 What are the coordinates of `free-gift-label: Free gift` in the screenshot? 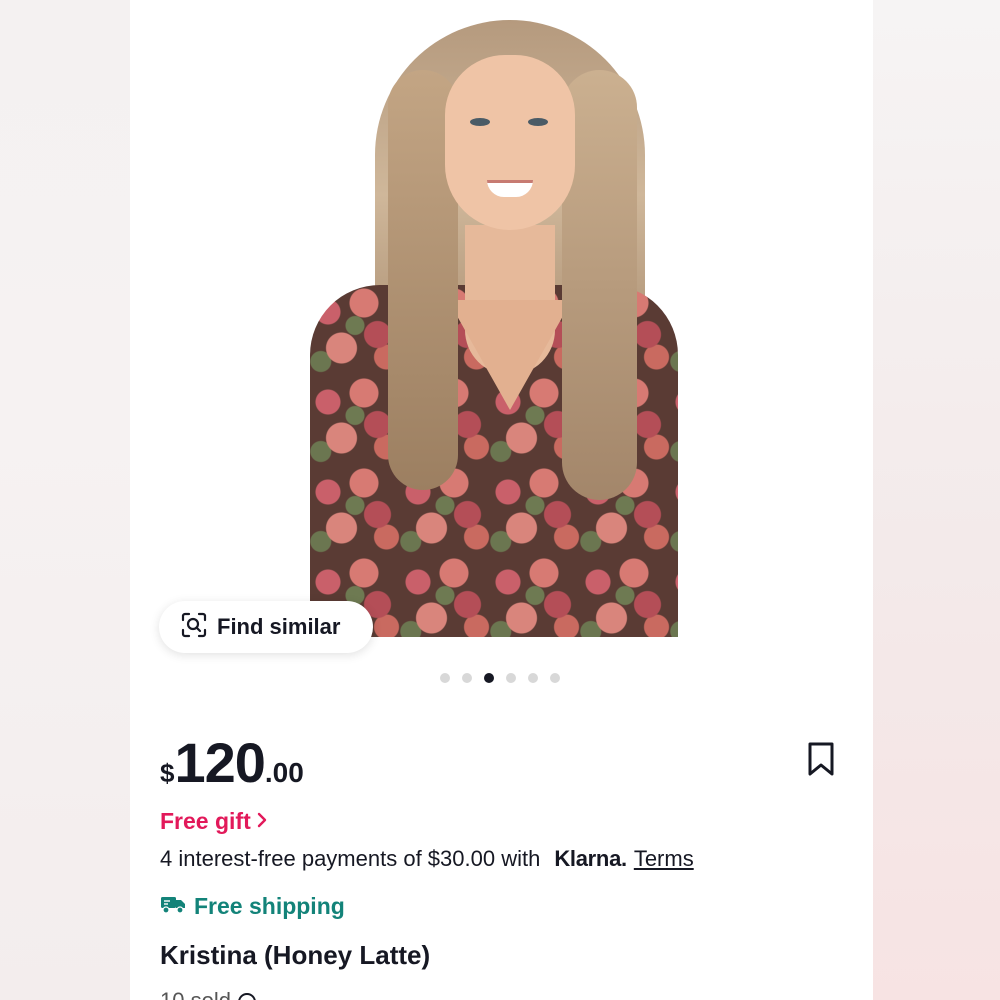 It's located at (205, 821).